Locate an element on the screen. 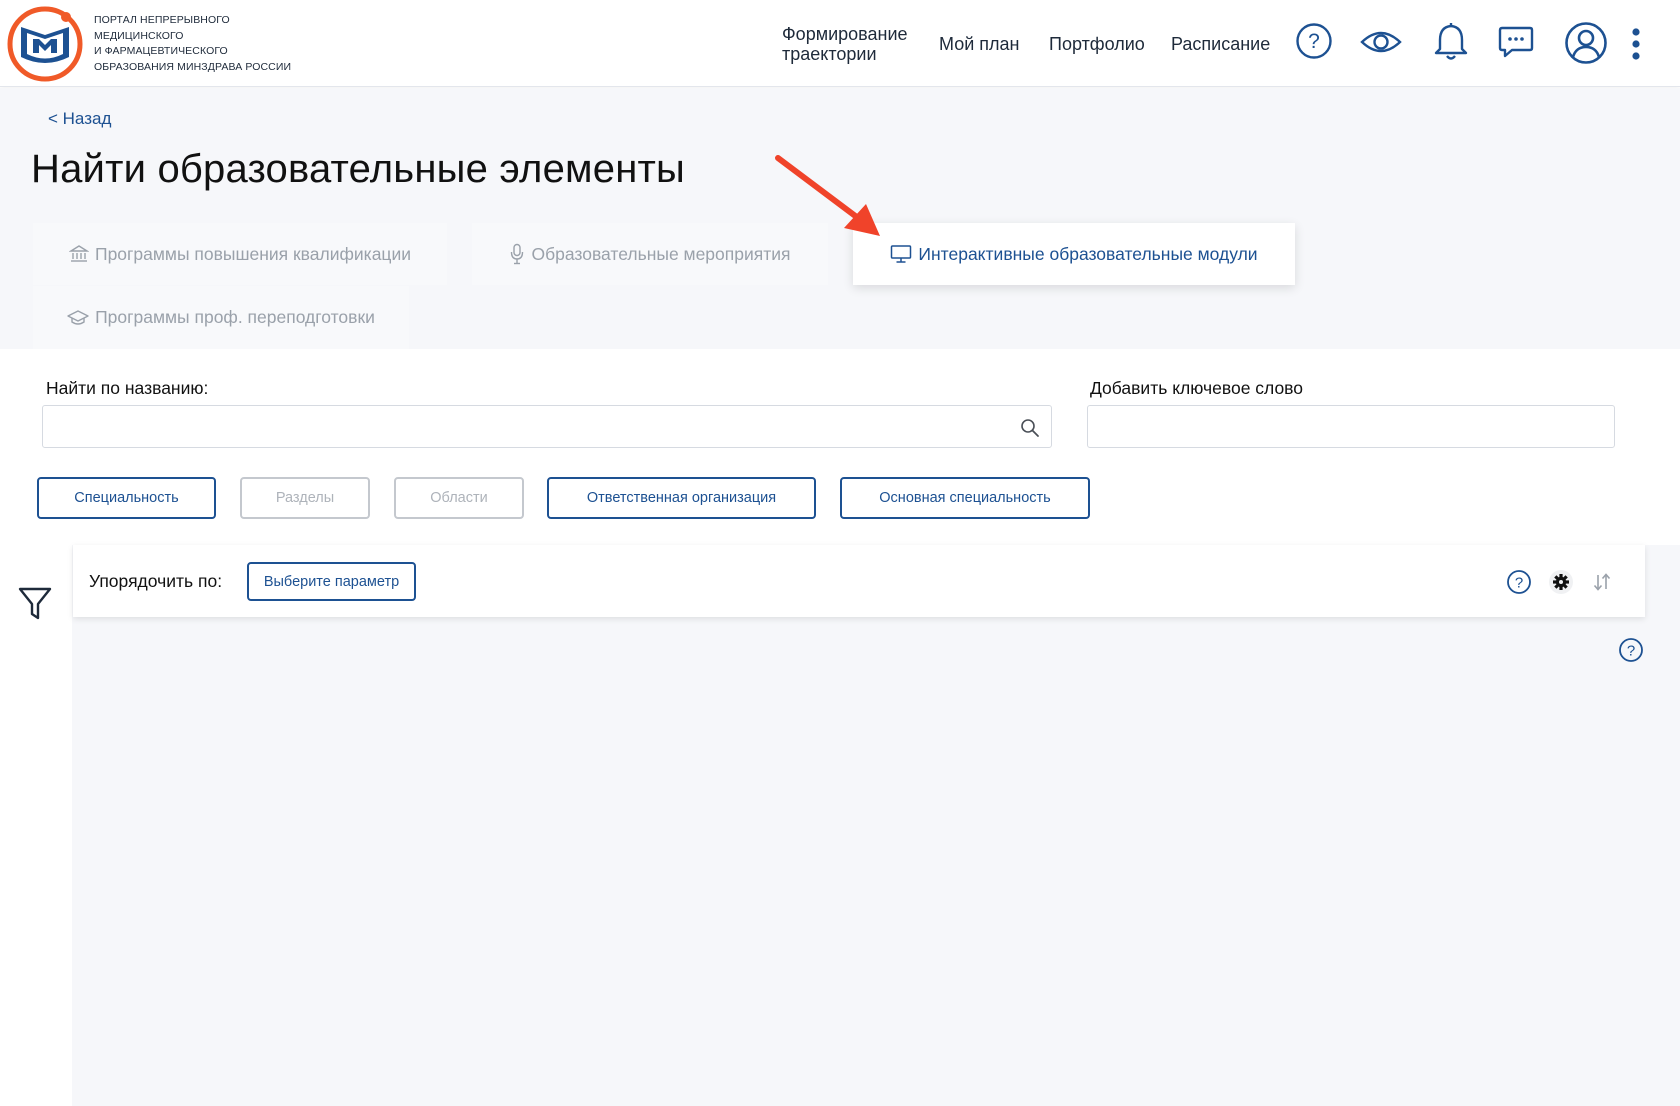 The height and width of the screenshot is (1106, 1680). search-icon is located at coordinates (1030, 430).